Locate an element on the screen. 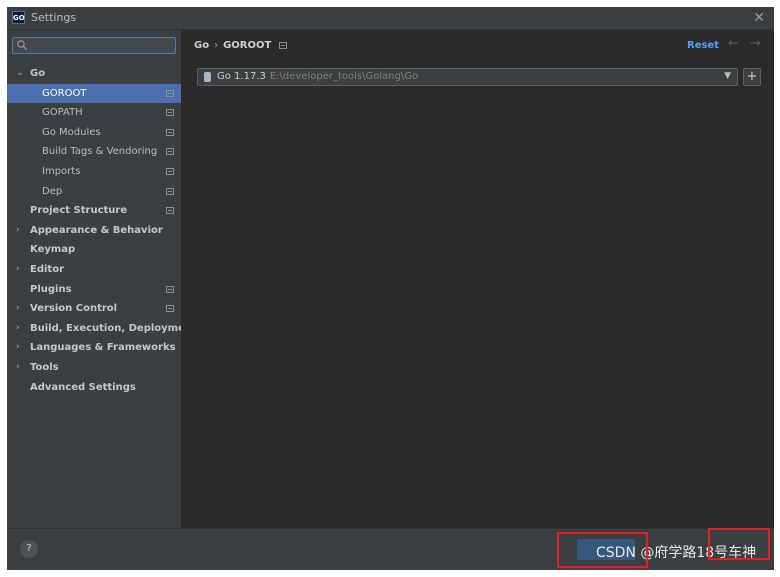  sidebar-item-go: ⌄ Go is located at coordinates (94, 74).